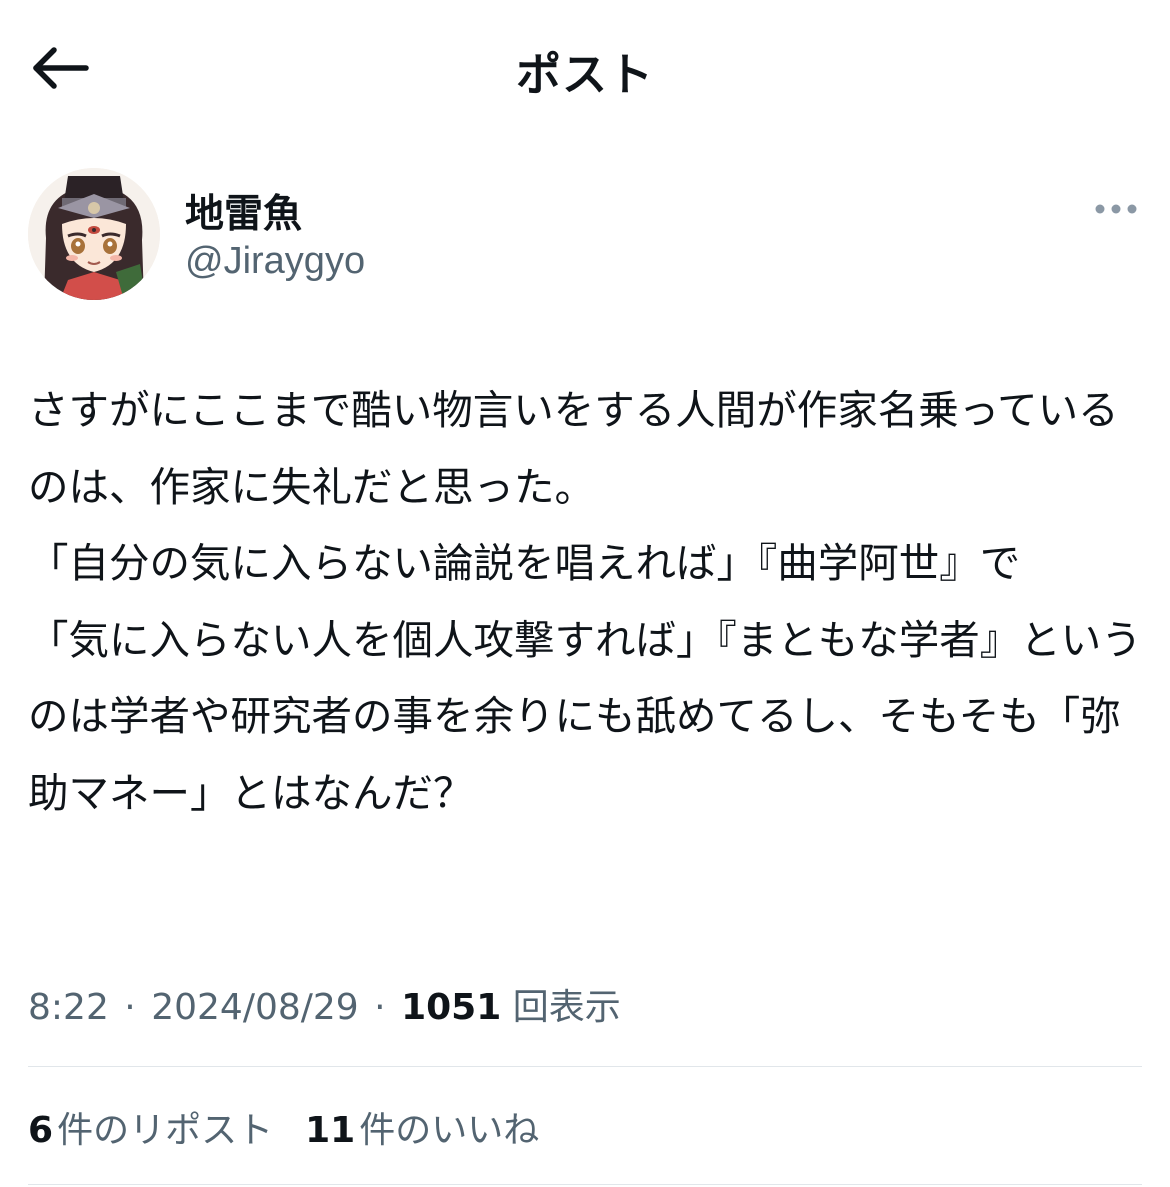  Describe the element at coordinates (255, 1007) in the screenshot. I see `post-date: 2024/08/29` at that location.